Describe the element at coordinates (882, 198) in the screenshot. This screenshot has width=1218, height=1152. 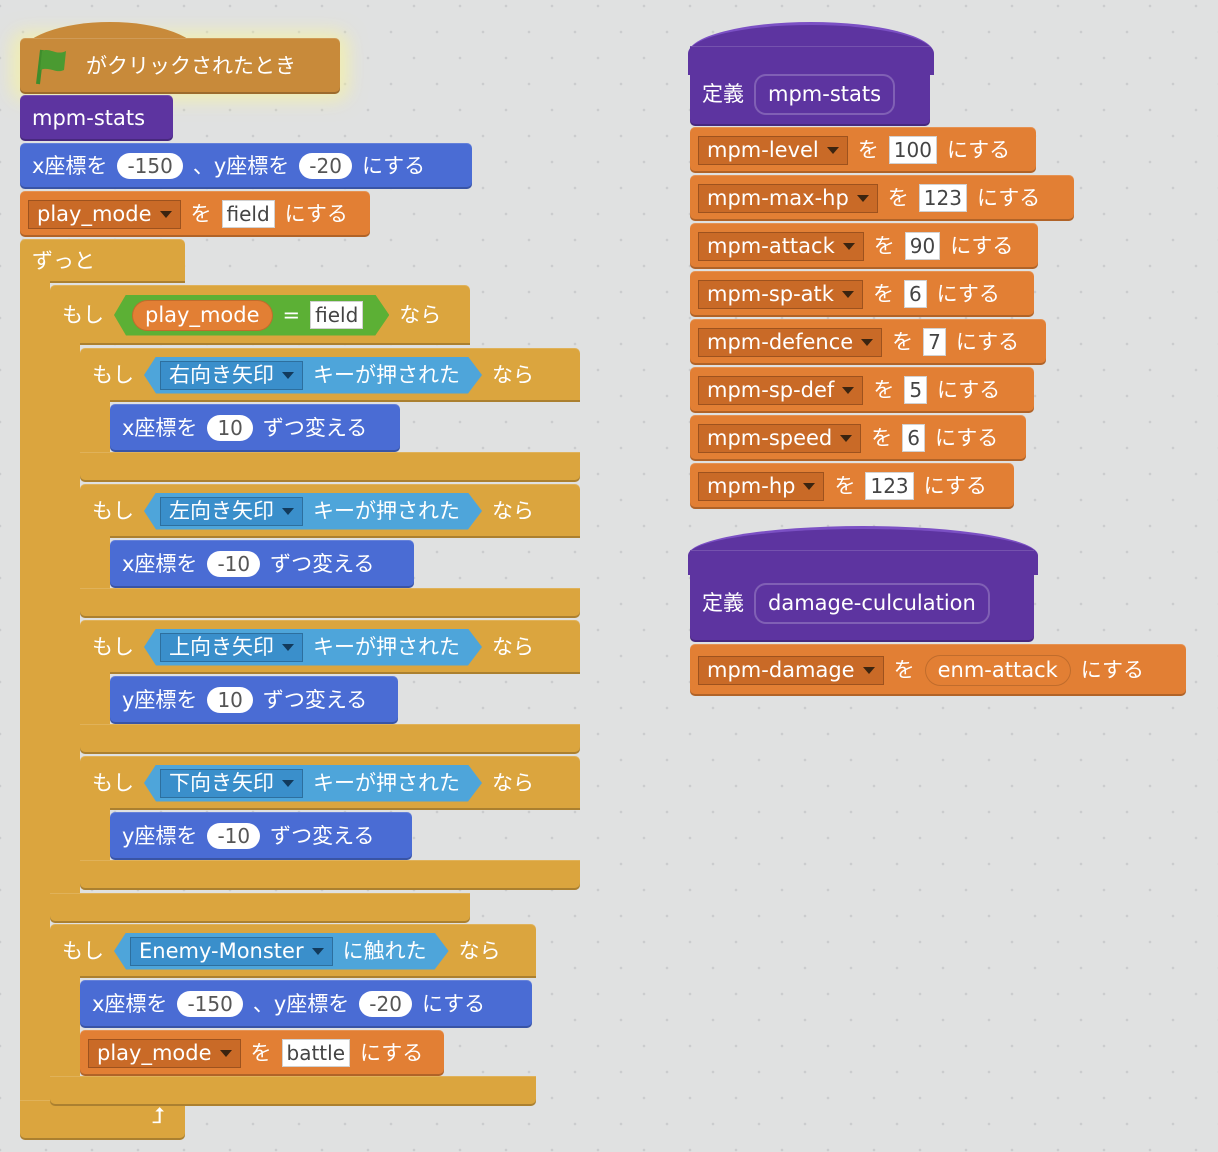
I see `set-variable-block: mpm-max-hp を 123 にする` at that location.